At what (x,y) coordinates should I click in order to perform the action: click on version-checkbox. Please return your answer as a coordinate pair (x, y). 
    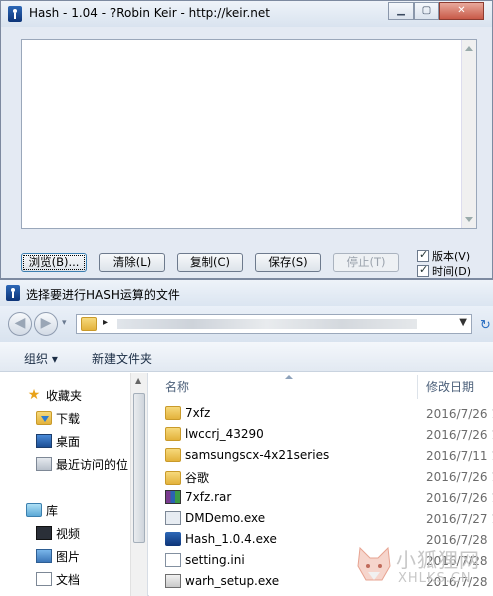
    Looking at the image, I should click on (423, 255).